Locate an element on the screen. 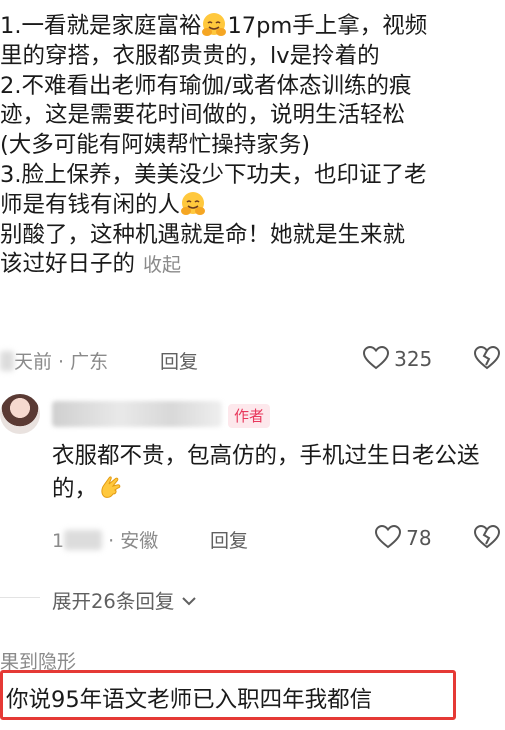 The height and width of the screenshot is (730, 505). comment-line: 2.不难看出老师有瑜伽/或者体态训练的痕 is located at coordinates (206, 85).